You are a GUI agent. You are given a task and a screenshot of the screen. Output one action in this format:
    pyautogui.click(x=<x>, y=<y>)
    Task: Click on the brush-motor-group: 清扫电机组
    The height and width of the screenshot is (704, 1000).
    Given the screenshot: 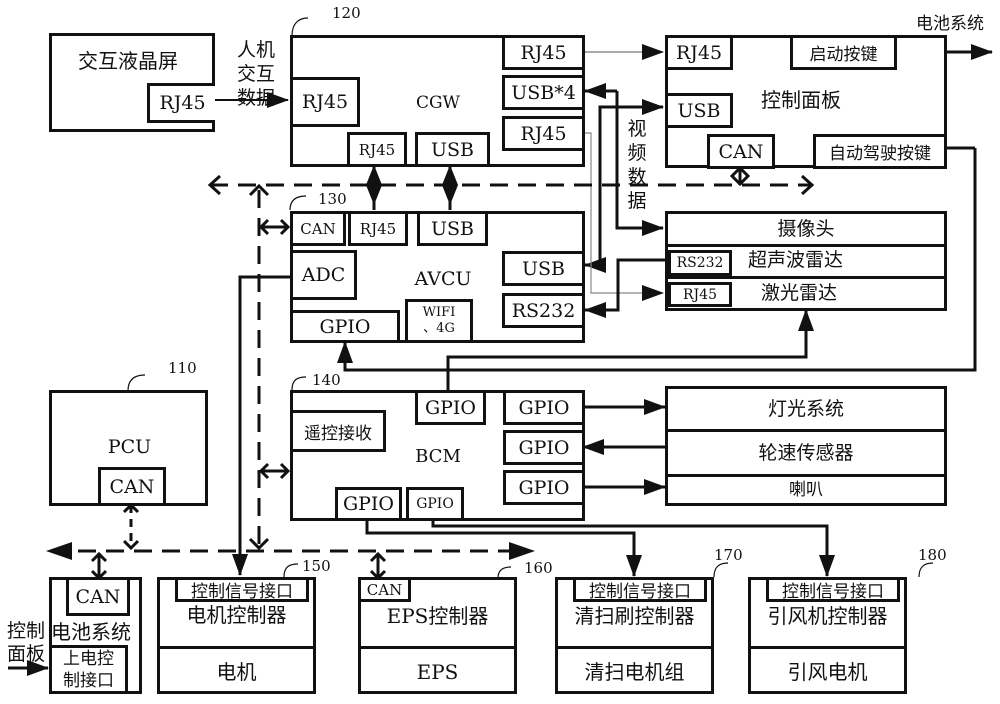 What is the action you would take?
    pyautogui.click(x=634, y=670)
    